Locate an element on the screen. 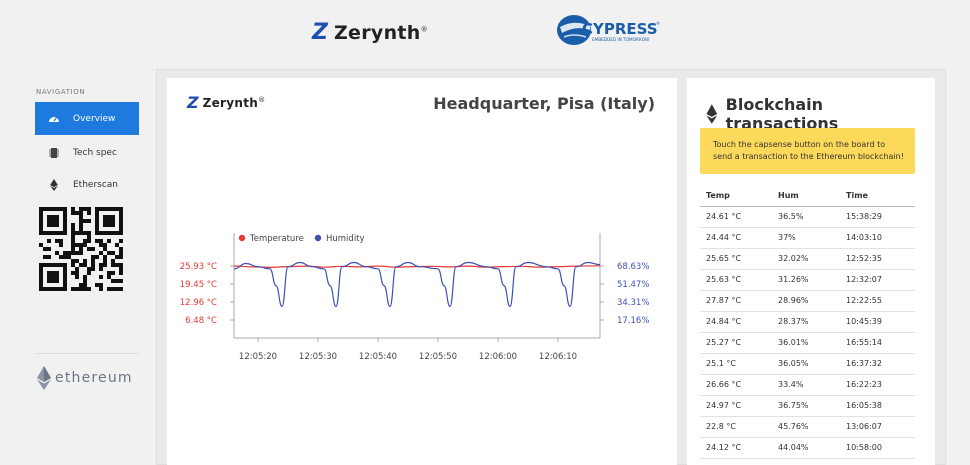  cell-hum: 28.37% is located at coordinates (806, 322).